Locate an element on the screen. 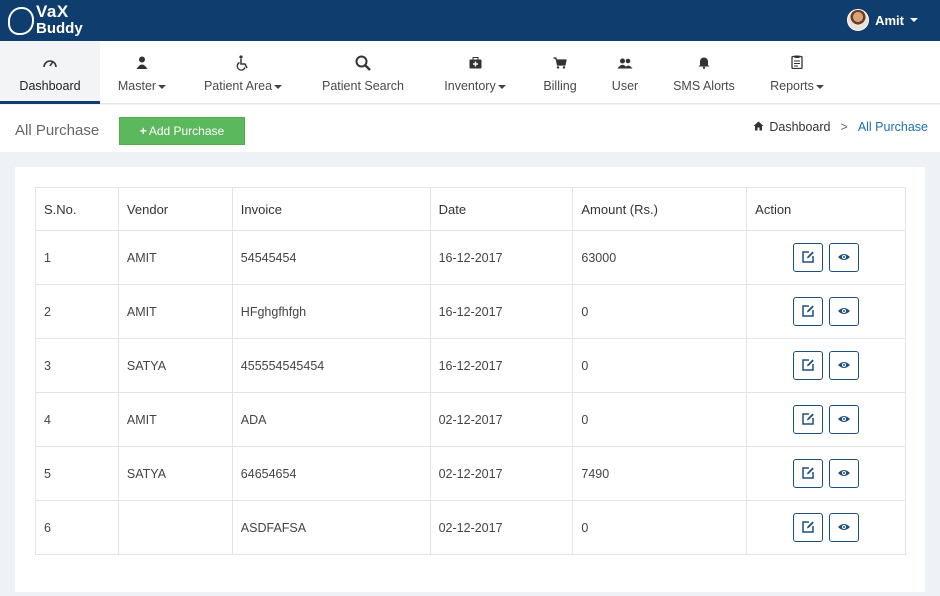  nav-label: SMS Alorts is located at coordinates (704, 86).